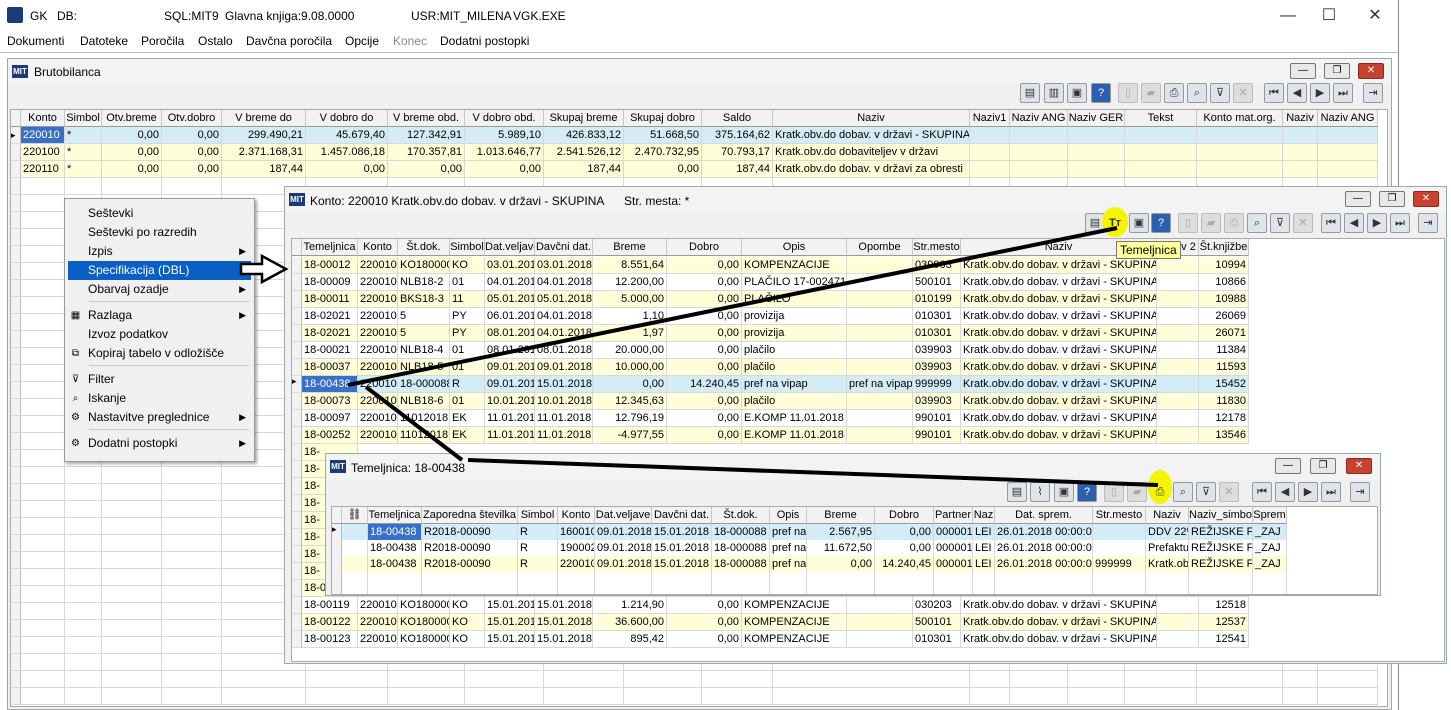 The width and height of the screenshot is (1451, 710). What do you see at coordinates (424, 622) in the screenshot?
I see `table-cell: KO18000067` at bounding box center [424, 622].